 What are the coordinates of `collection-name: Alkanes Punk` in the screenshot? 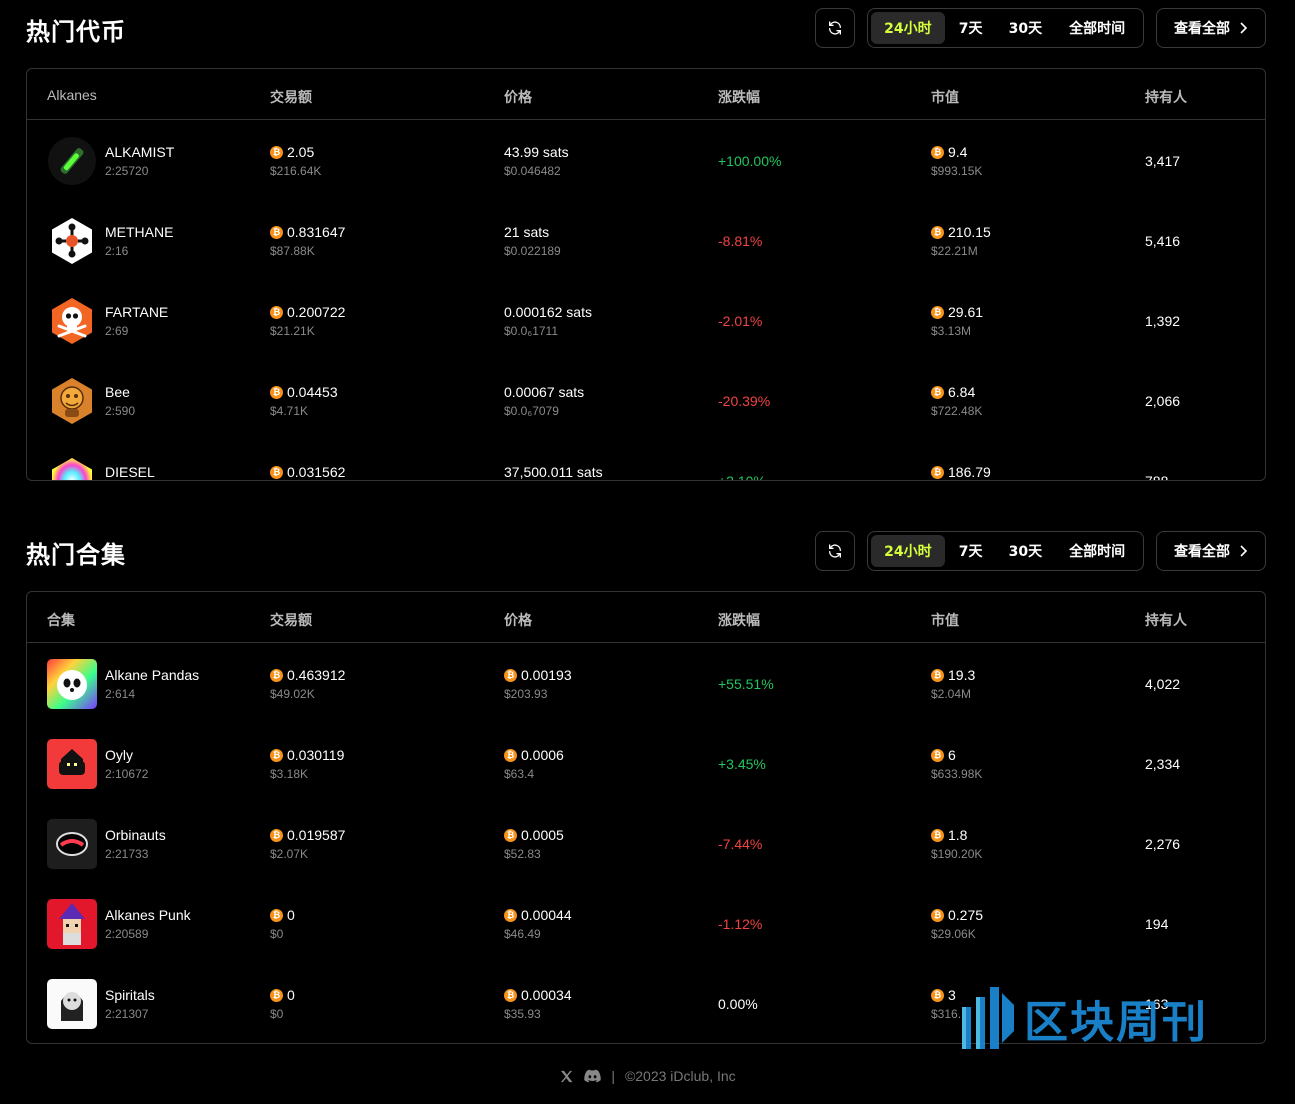 It's located at (148, 915).